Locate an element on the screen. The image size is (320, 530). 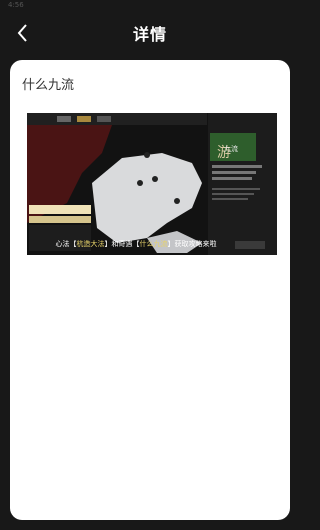
back-button is located at coordinates (23, 33).